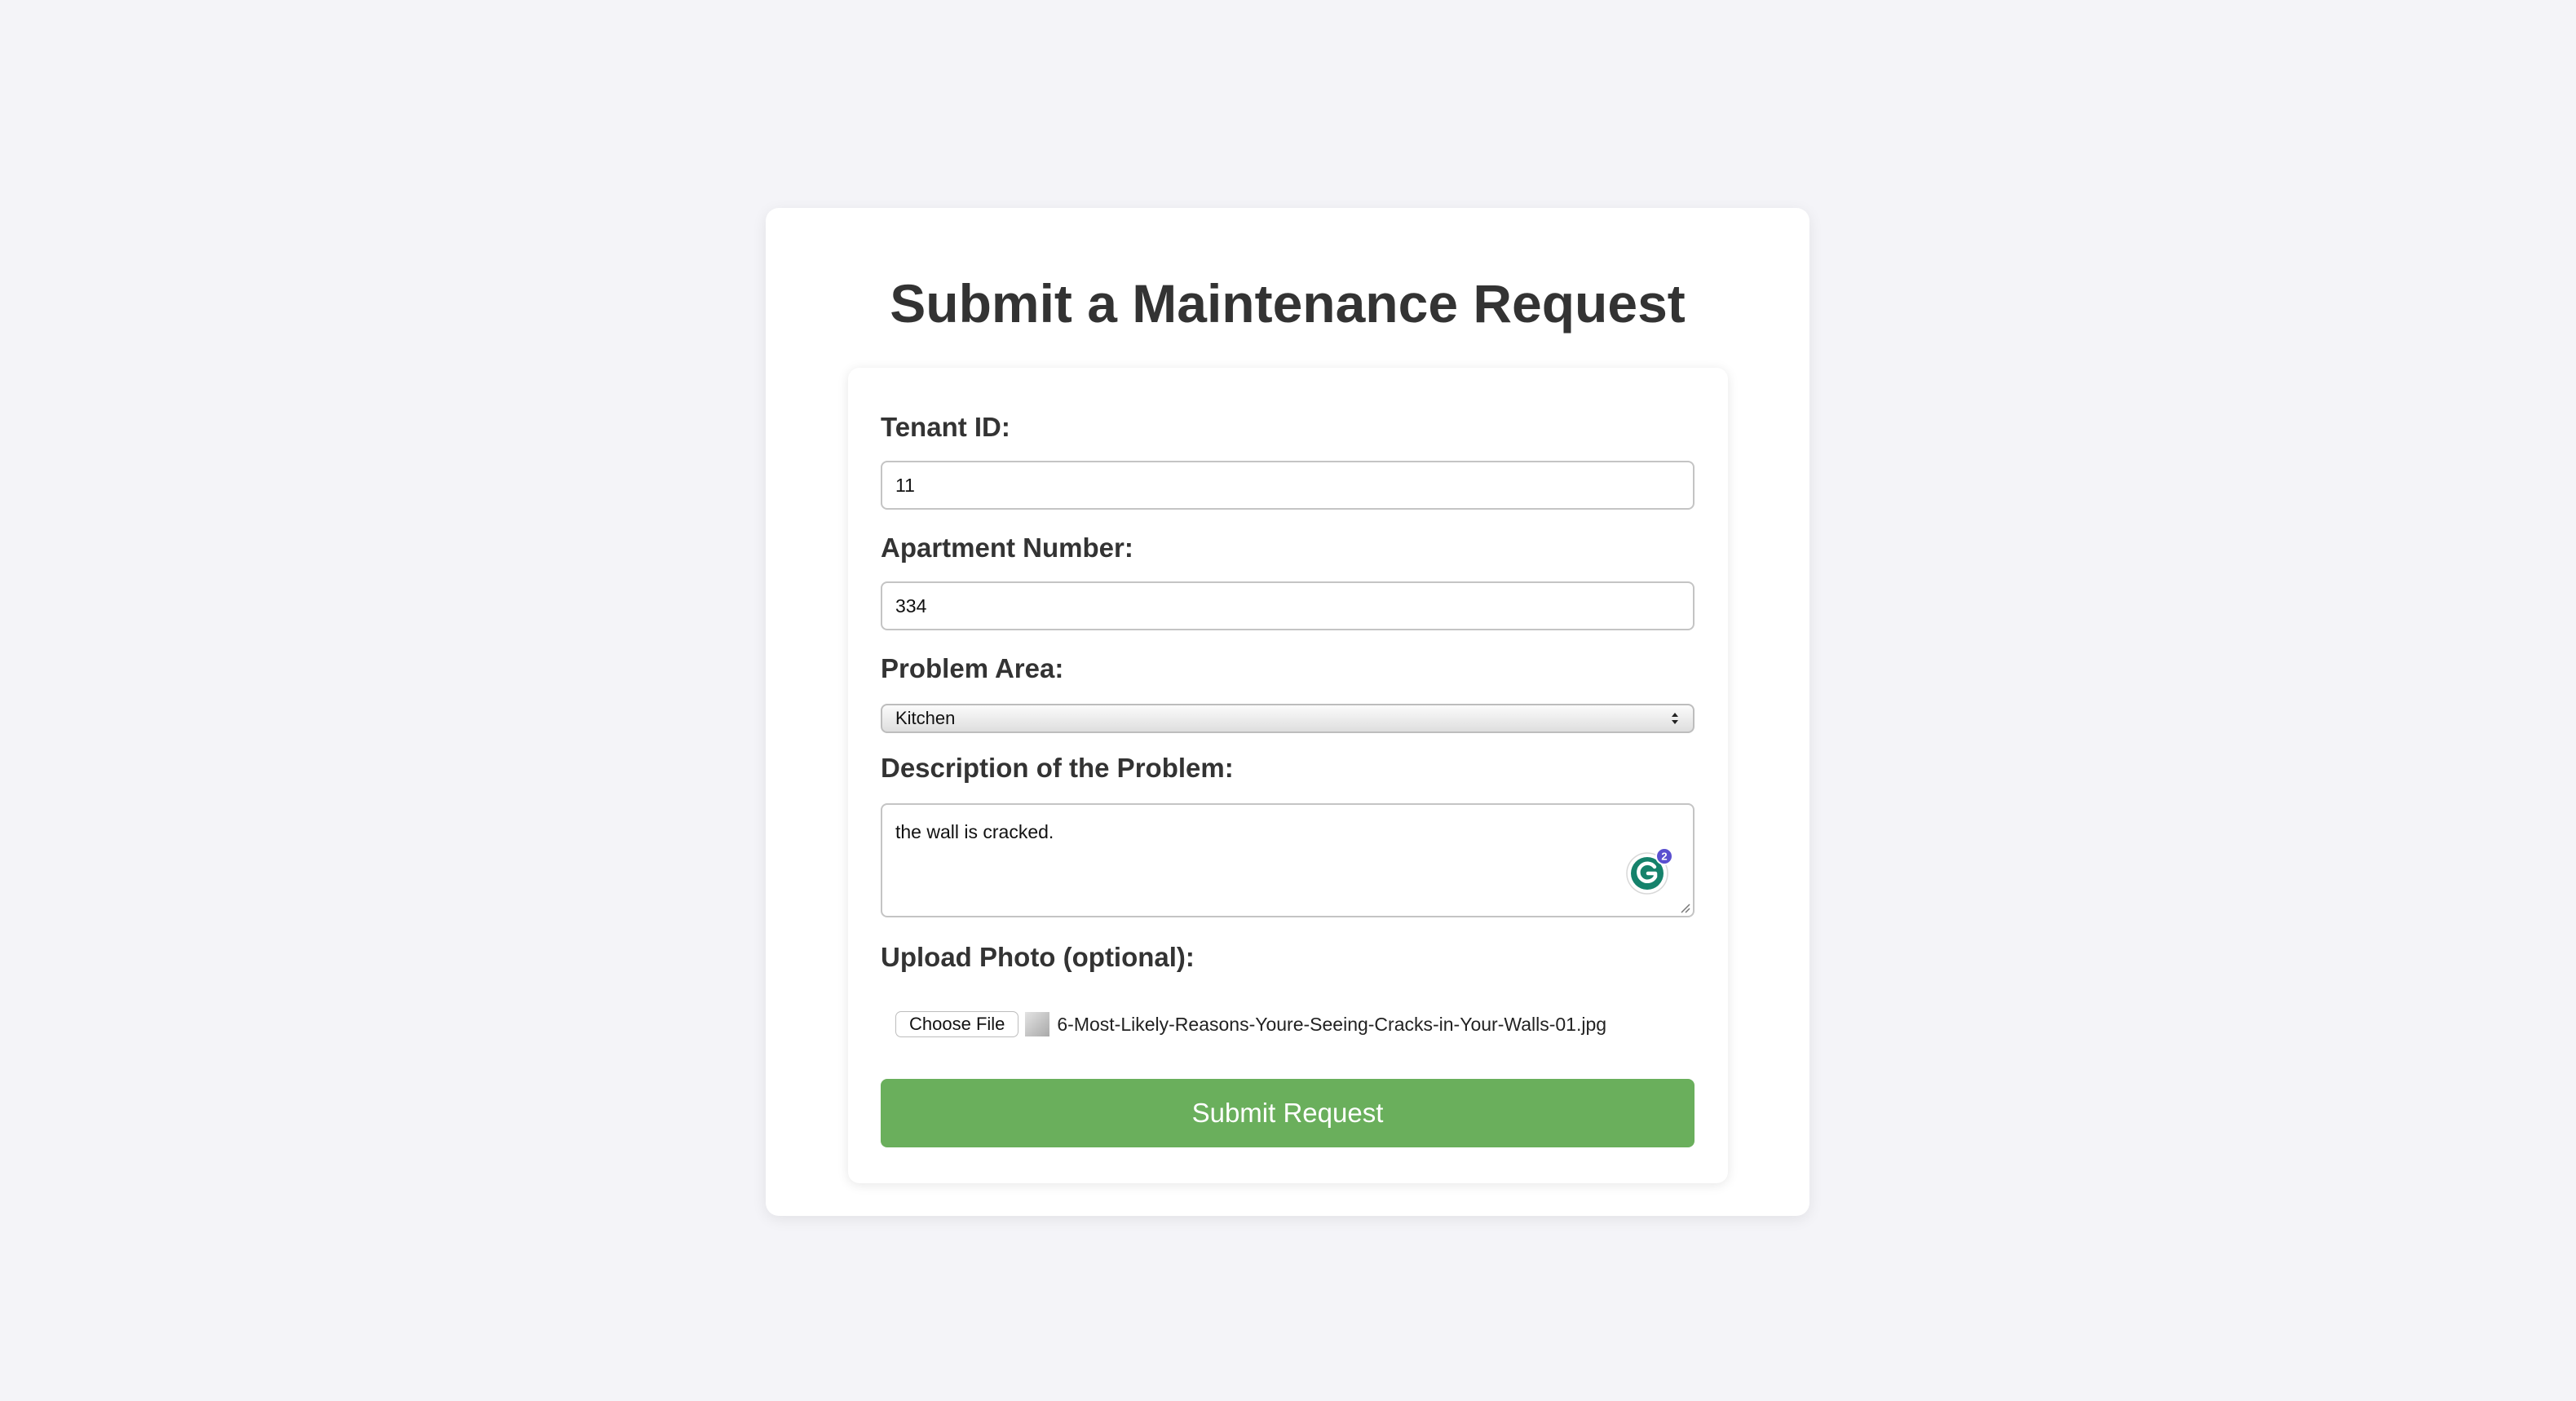 This screenshot has height=1401, width=2576. Describe the element at coordinates (1685, 907) in the screenshot. I see `resize-handle-icon` at that location.